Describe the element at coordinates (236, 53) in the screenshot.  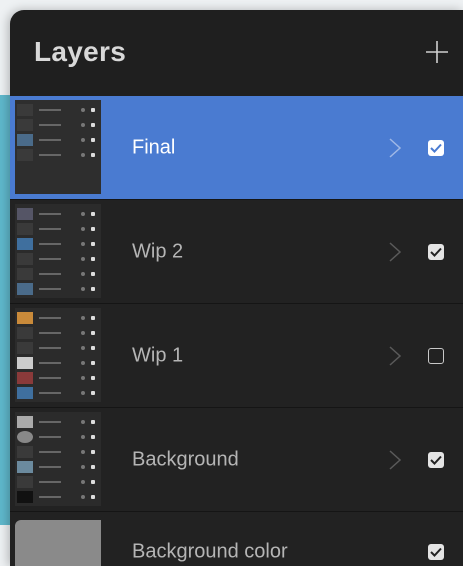
I see `layers-header: Layers` at that location.